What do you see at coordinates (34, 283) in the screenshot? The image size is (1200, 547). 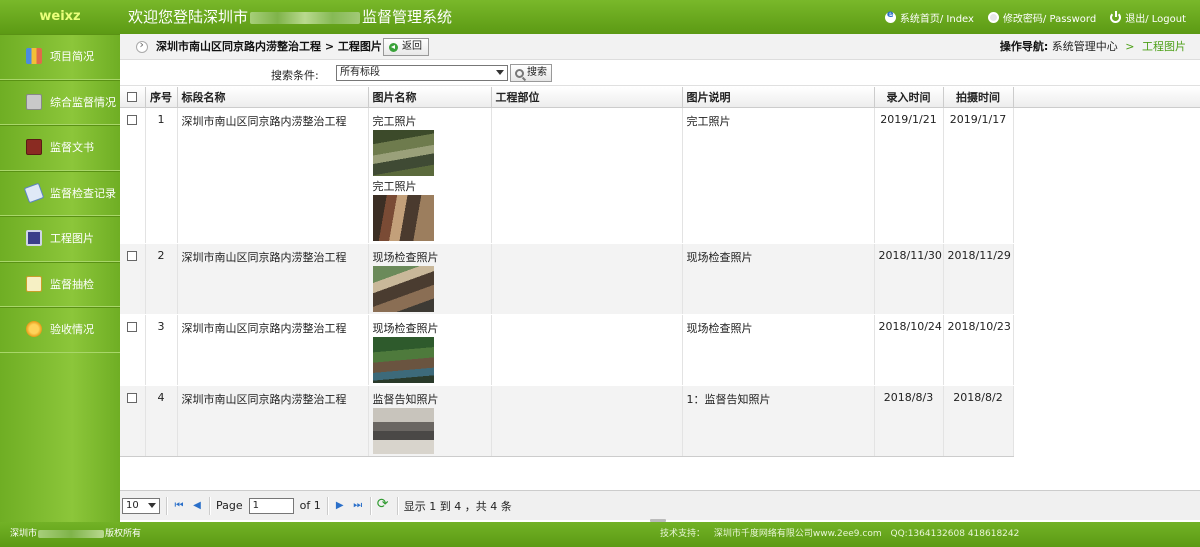 I see `note-icon` at bounding box center [34, 283].